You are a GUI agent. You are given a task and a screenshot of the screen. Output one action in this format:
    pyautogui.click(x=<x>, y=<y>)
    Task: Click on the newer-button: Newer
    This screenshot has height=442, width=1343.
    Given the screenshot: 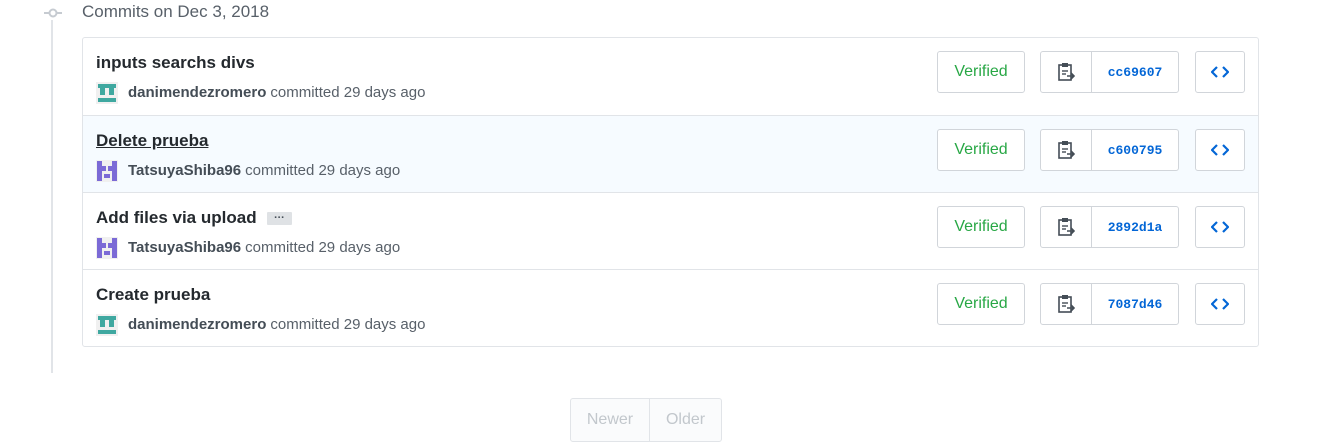 What is the action you would take?
    pyautogui.click(x=610, y=420)
    